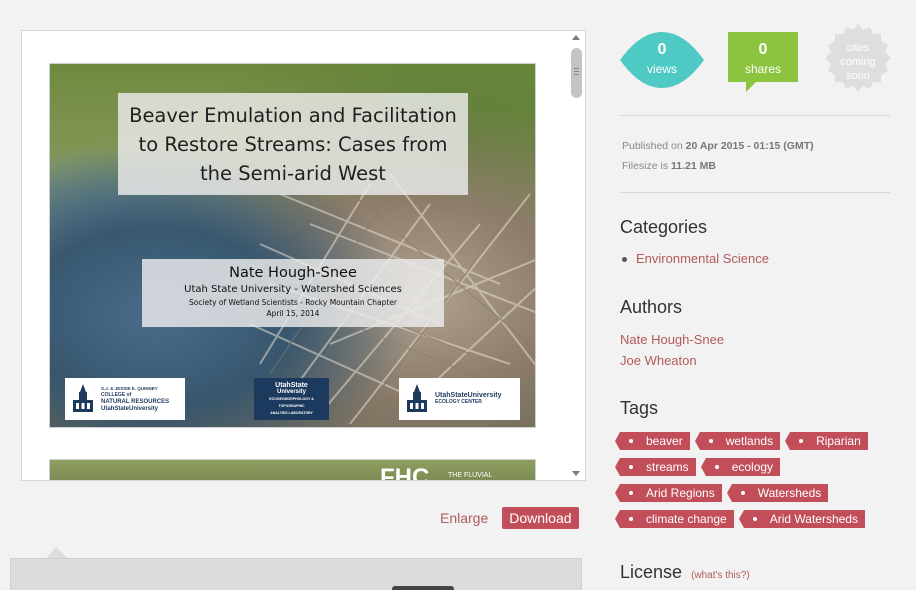  I want to click on tag-arid-watersheds: Arid Watersheds, so click(801, 519).